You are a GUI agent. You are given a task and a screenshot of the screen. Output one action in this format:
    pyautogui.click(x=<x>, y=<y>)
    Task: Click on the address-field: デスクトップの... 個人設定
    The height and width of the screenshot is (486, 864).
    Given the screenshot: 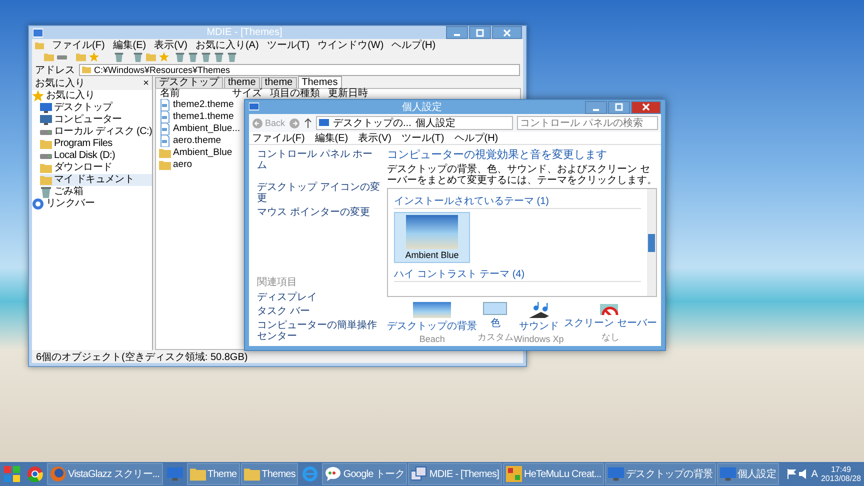 What is the action you would take?
    pyautogui.click(x=414, y=123)
    